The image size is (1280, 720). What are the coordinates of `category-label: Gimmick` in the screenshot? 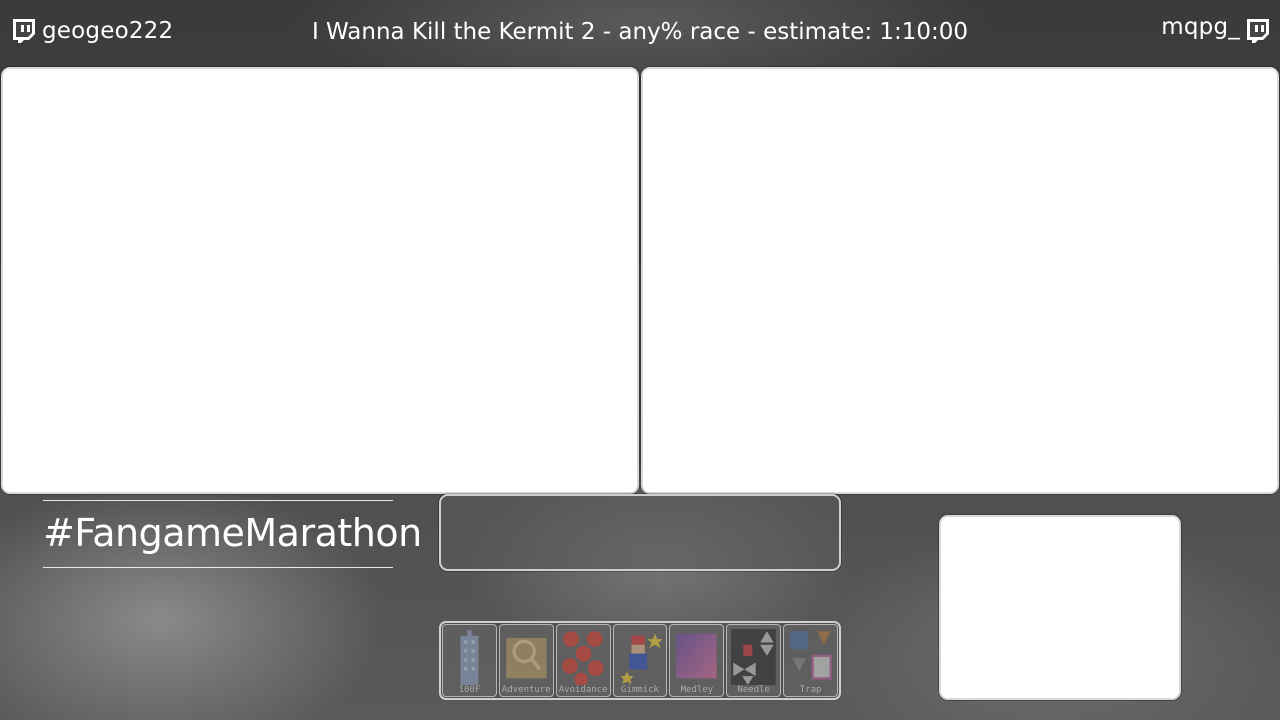 It's located at (640, 690).